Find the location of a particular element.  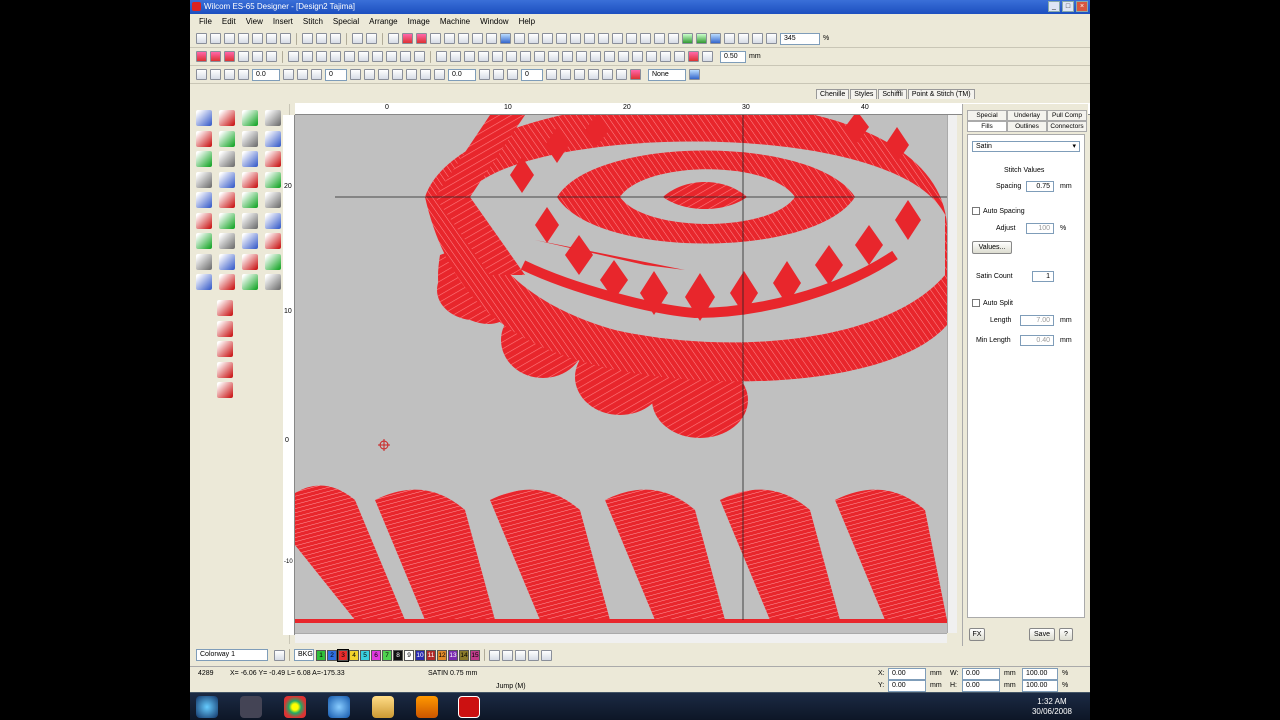

media-player-icon is located at coordinates (251, 707).